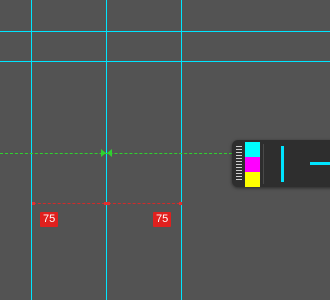 This screenshot has height=300, width=330. I want to click on drag-handle-icon, so click(239, 164).